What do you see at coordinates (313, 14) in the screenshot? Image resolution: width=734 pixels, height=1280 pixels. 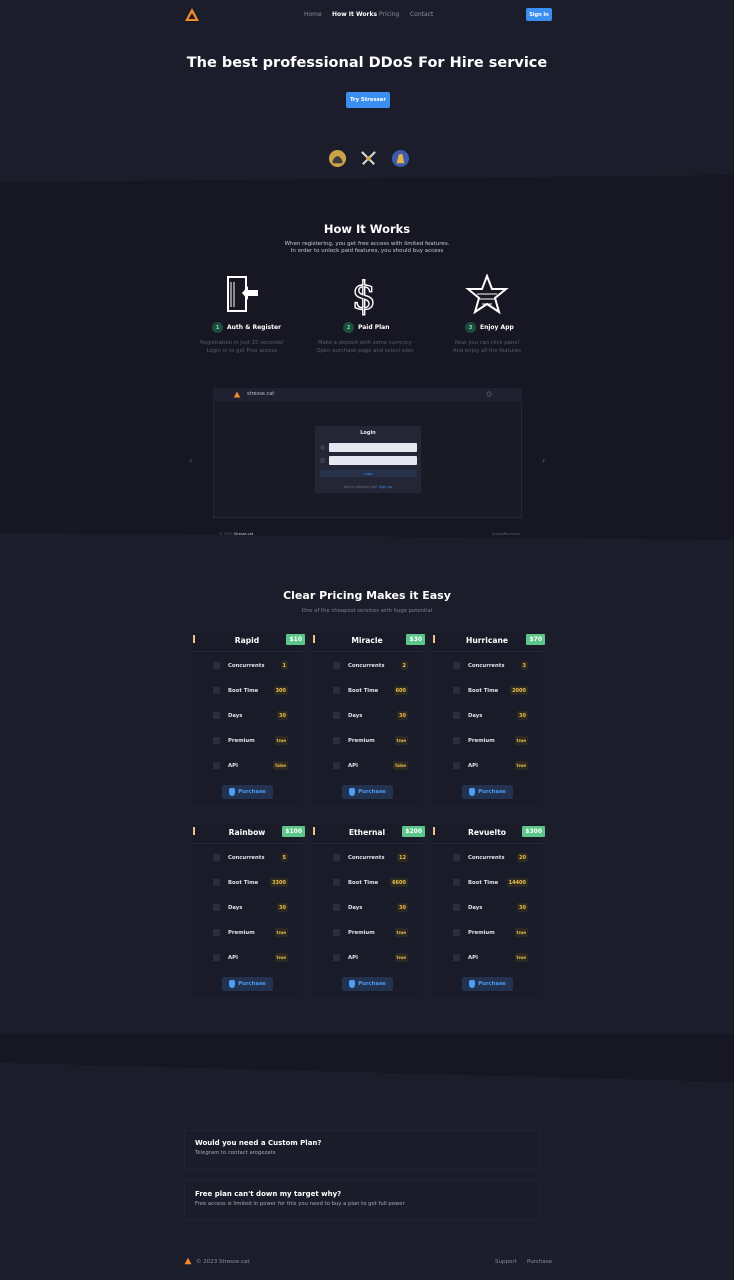 I see `nav-home: Home` at bounding box center [313, 14].